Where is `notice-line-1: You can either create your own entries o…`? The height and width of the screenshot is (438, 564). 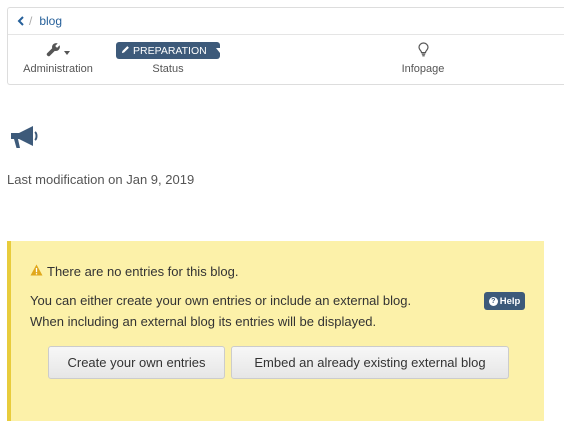
notice-line-1: You can either create your own entries o… is located at coordinates (221, 300).